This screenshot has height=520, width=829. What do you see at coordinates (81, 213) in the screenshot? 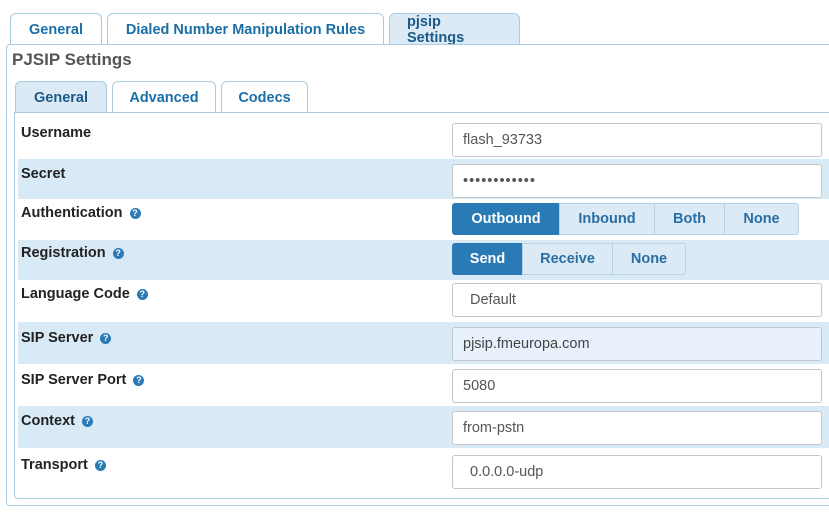
I see `authentication-label: Authentication ?` at bounding box center [81, 213].